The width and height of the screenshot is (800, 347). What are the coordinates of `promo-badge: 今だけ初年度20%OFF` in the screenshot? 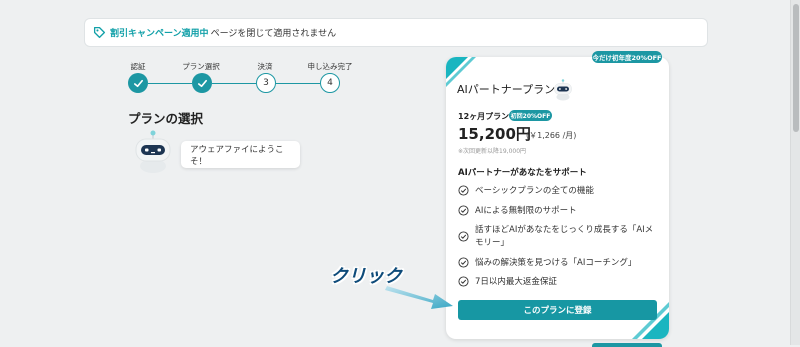 It's located at (627, 57).